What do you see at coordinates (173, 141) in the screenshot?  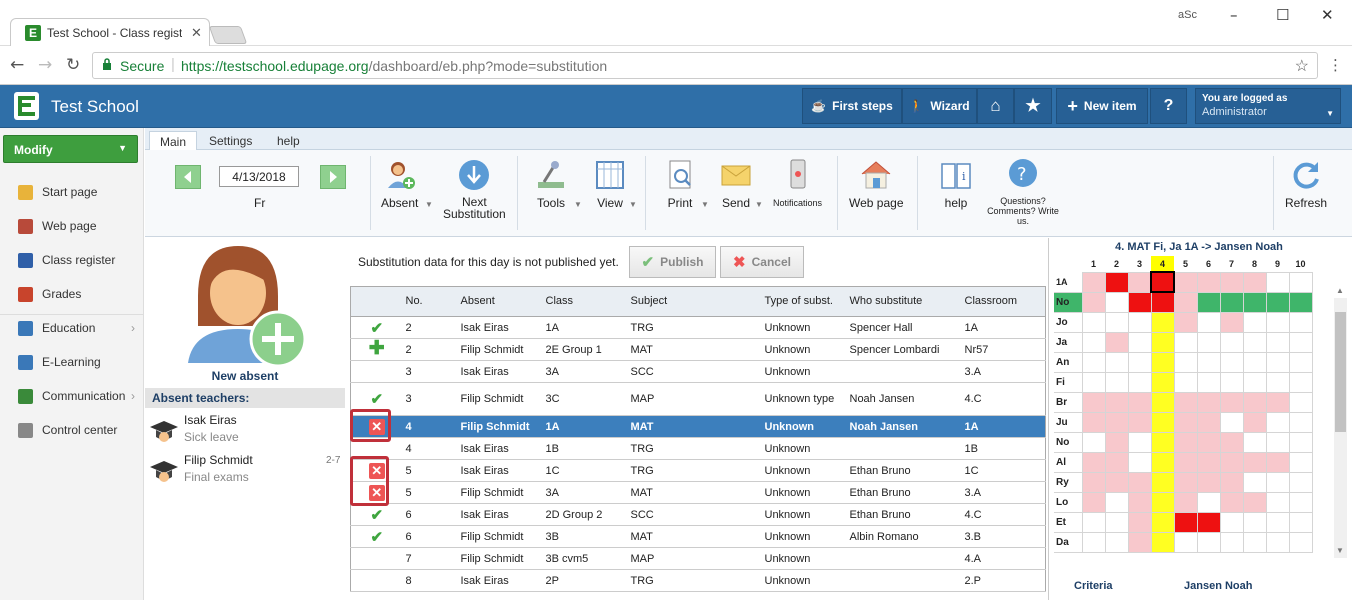 I see `tab-main: Main` at bounding box center [173, 141].